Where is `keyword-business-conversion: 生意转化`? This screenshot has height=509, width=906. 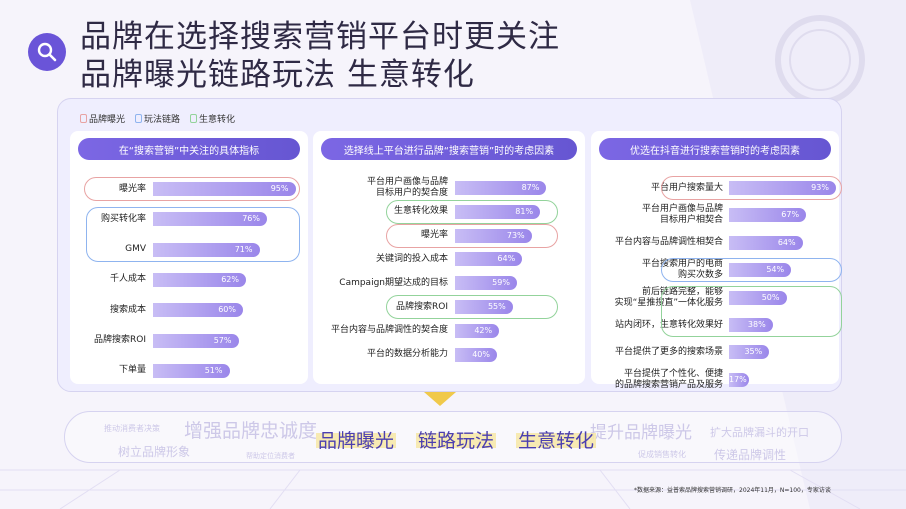 keyword-business-conversion: 生意转化 is located at coordinates (556, 441).